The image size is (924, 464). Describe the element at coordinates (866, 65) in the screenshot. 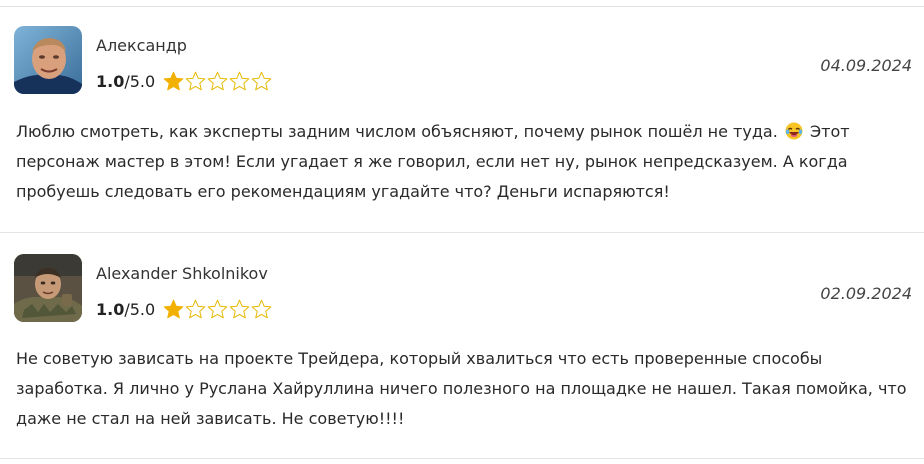

I see `review-date: 04.09.2024` at that location.